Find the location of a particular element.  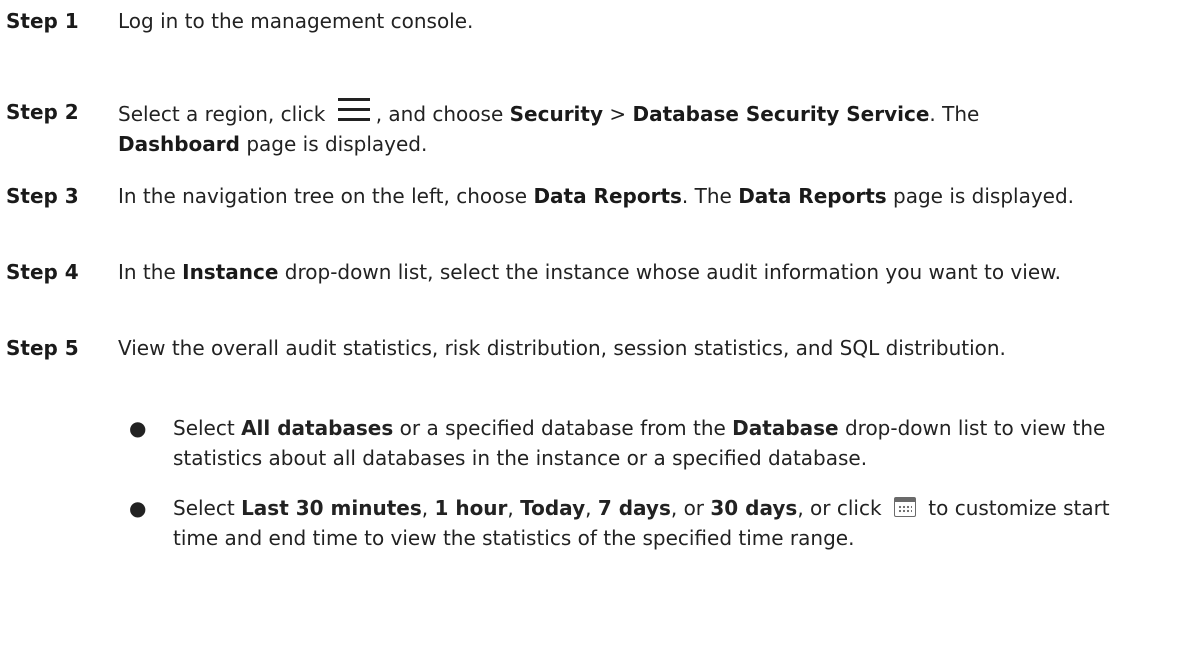

step-label: Step 4 is located at coordinates (42, 272).